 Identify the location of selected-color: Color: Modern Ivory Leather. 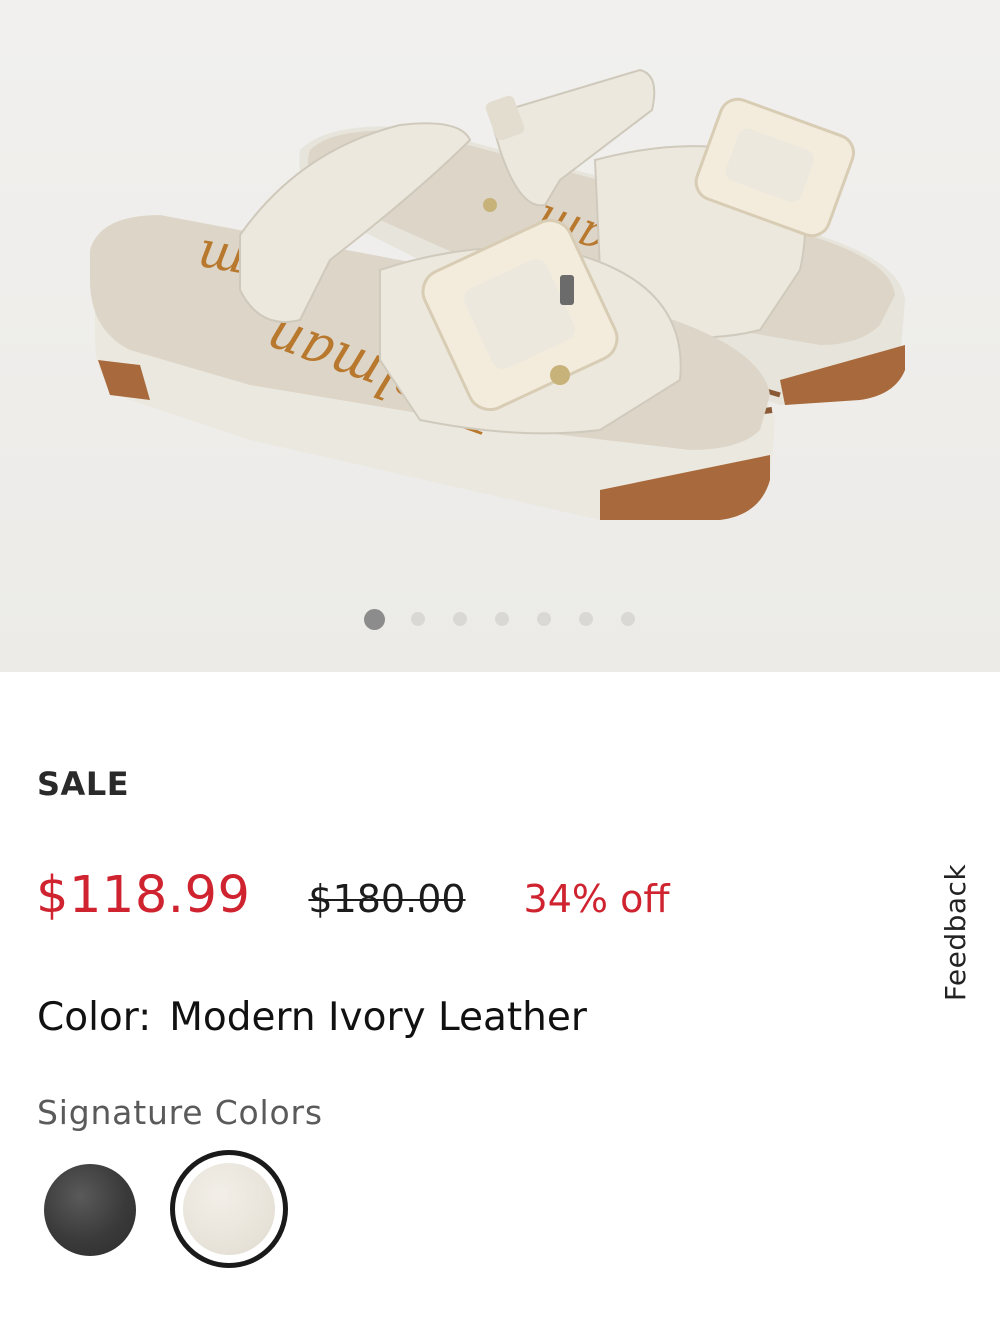
(312, 1017).